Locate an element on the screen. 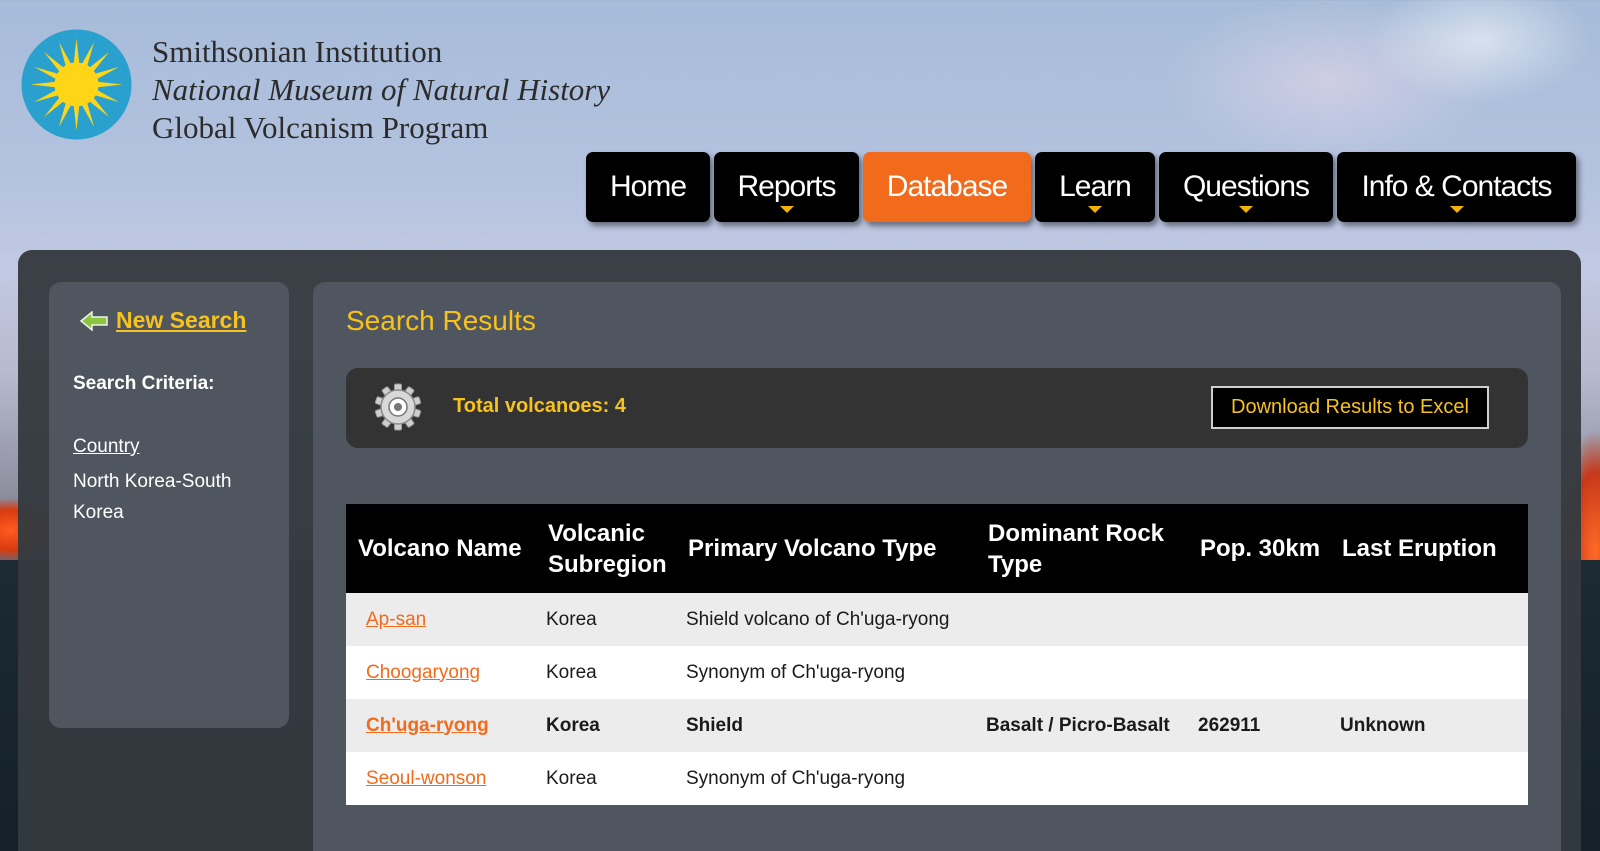  cell-name: Ap-san is located at coordinates (441, 619).